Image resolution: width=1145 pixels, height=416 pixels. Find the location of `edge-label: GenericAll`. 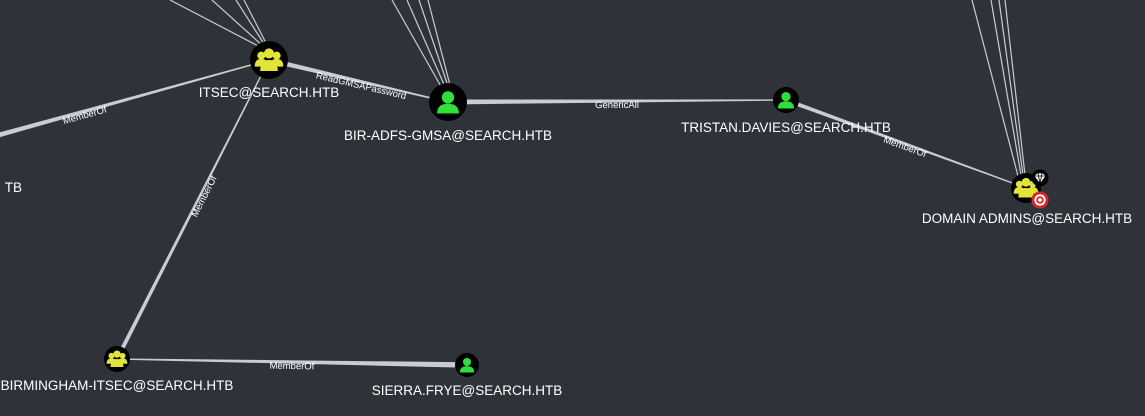

edge-label: GenericAll is located at coordinates (617, 105).